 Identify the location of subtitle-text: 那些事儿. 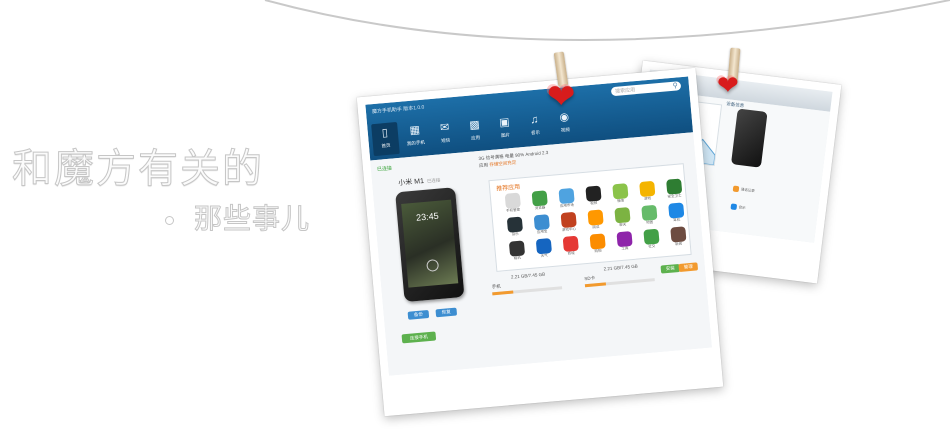
(252, 219).